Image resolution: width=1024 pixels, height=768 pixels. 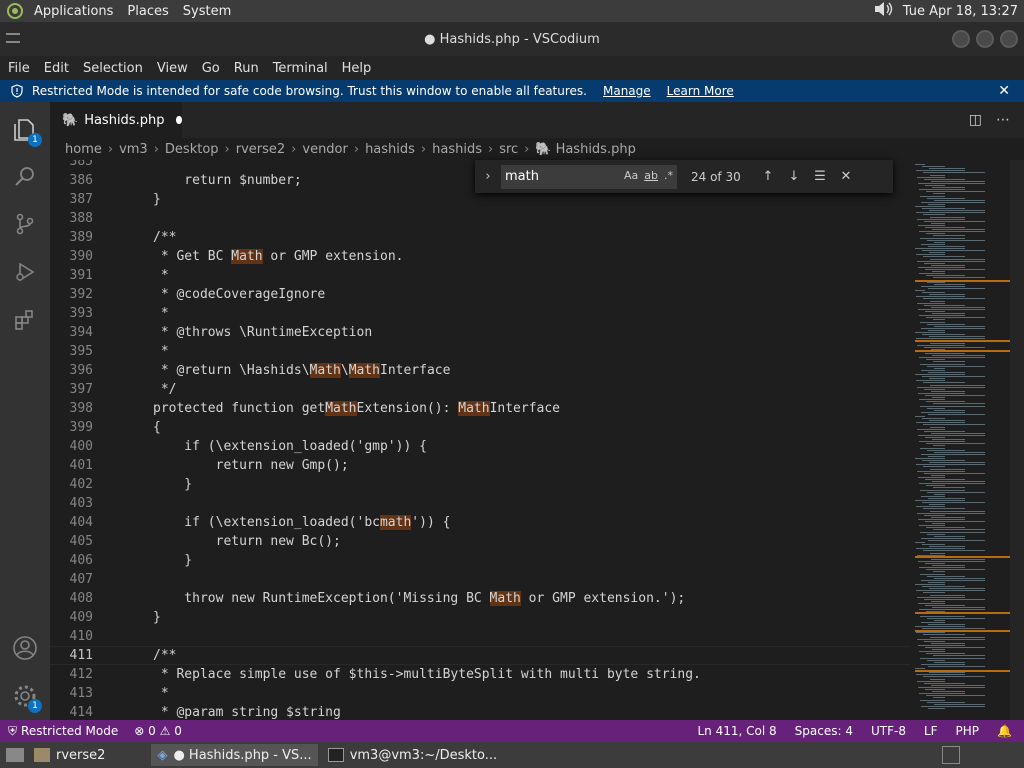 I want to click on code-line: 404 if (\extension_loaded('bcmath')) {, so click(x=480, y=522).